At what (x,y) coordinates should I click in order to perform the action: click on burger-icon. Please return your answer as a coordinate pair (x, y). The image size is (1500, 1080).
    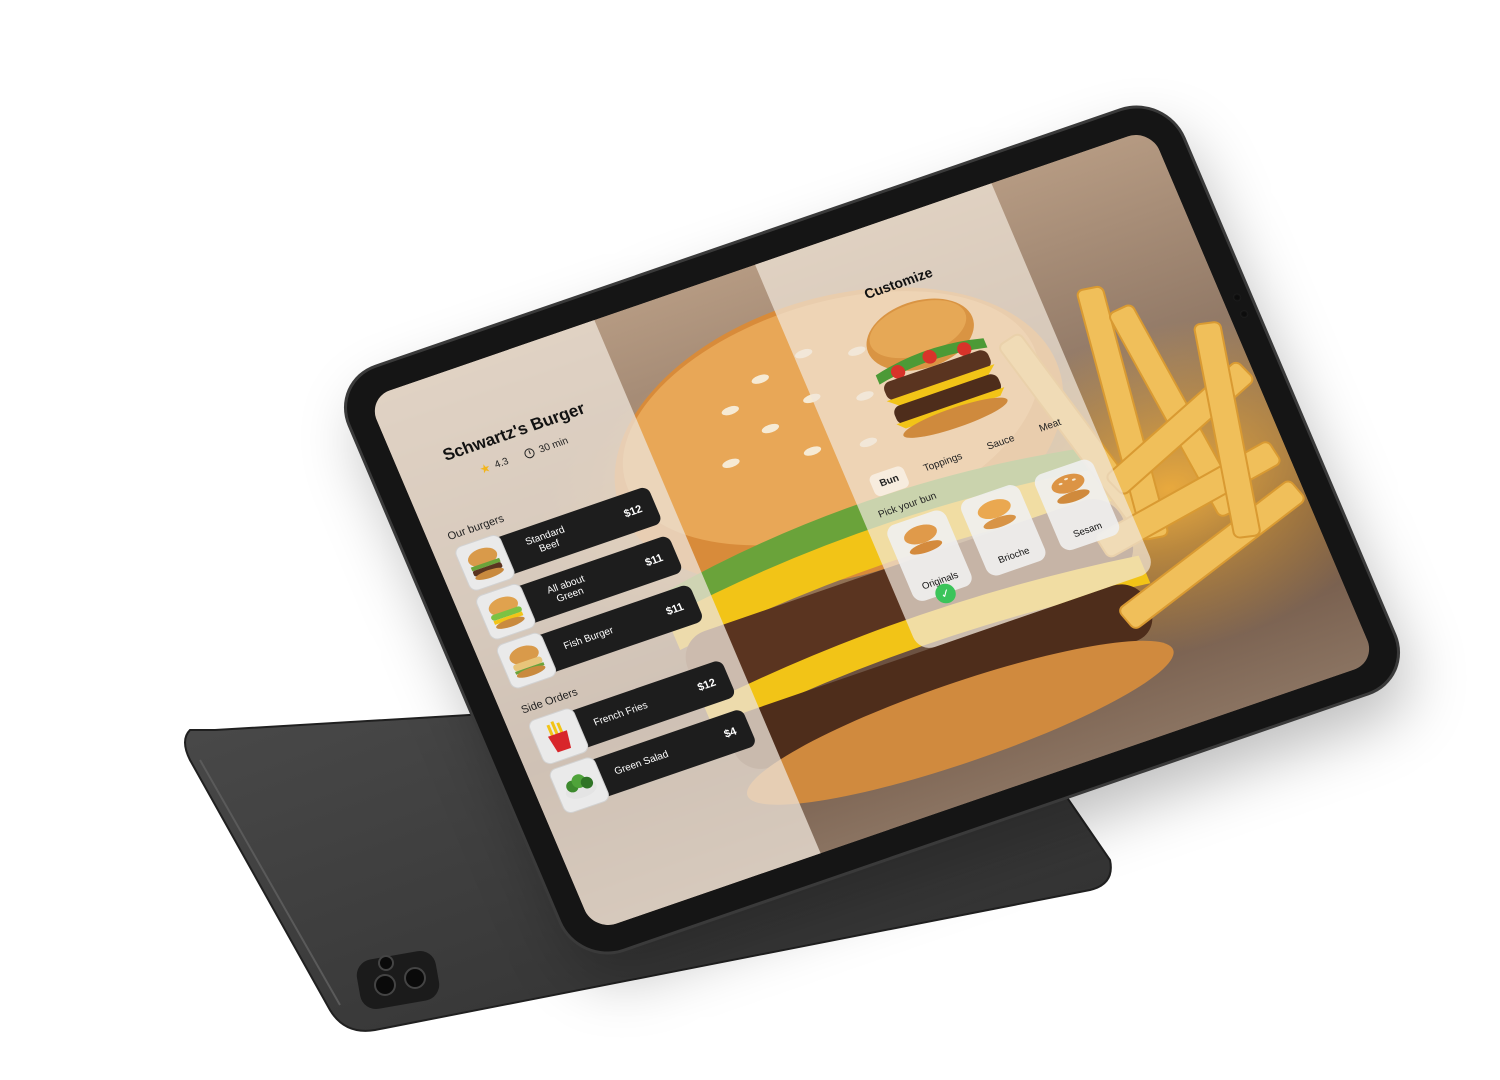
    Looking at the image, I should click on (485, 563).